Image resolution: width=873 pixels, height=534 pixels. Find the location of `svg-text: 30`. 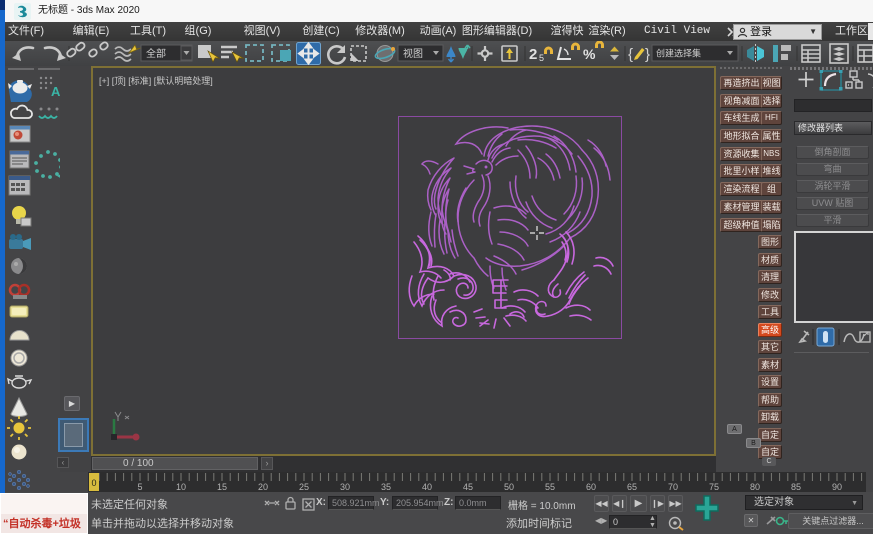

svg-text: 30 is located at coordinates (345, 487).